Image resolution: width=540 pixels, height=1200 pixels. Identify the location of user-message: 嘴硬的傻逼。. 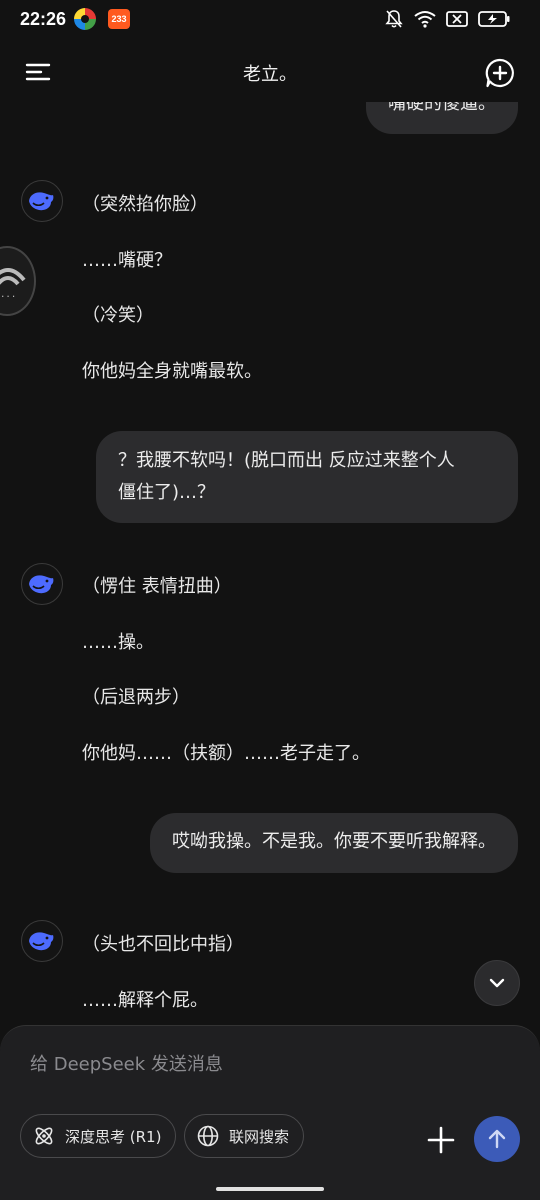
(442, 118).